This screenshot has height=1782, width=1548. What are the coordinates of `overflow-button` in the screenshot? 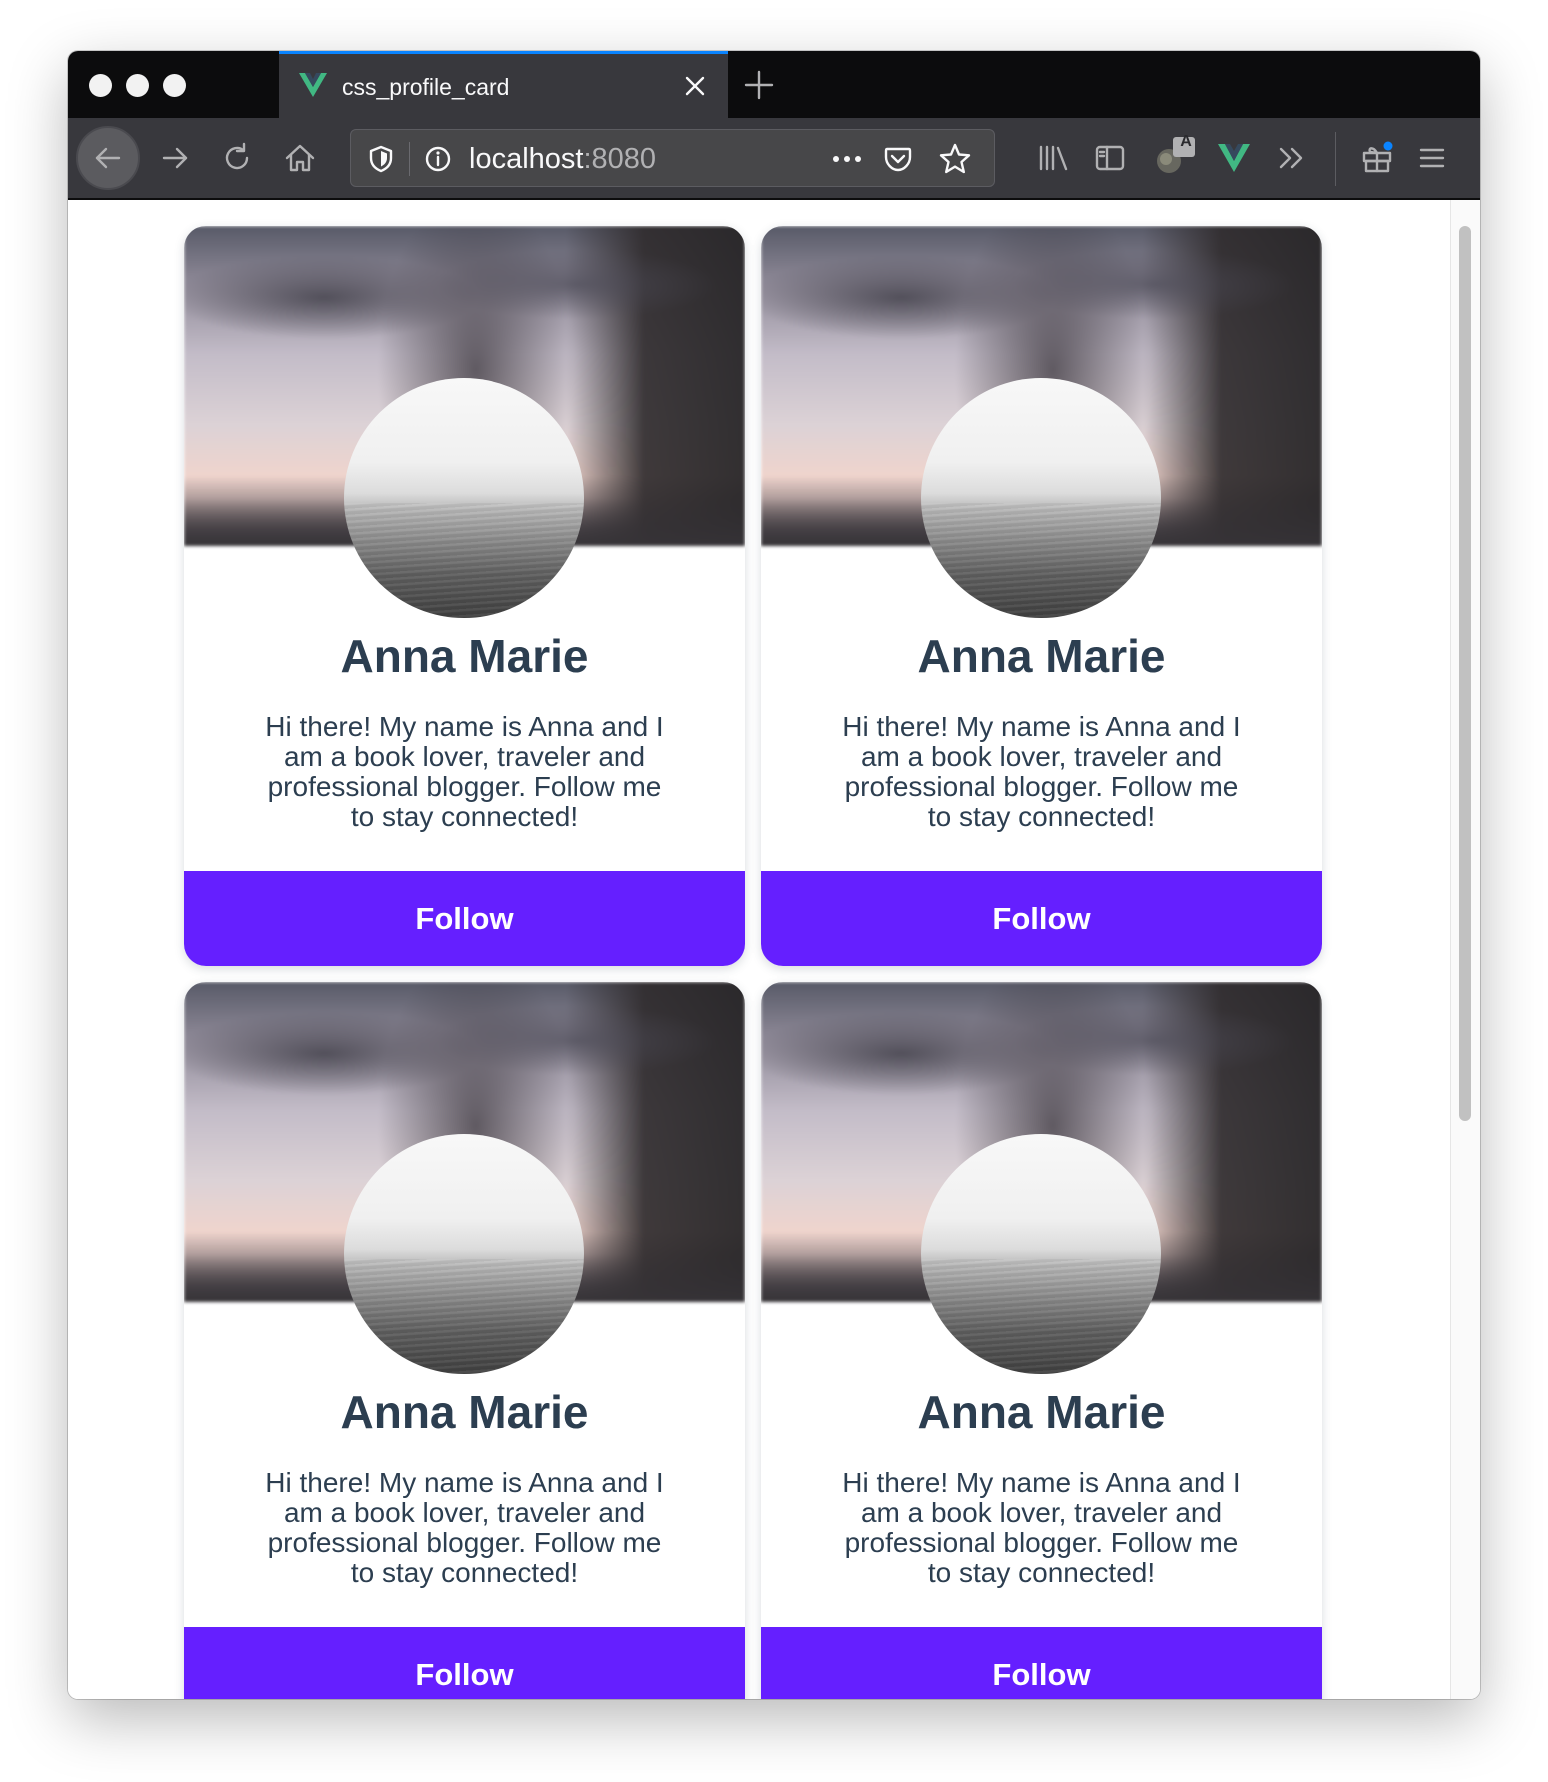 It's located at (1292, 158).